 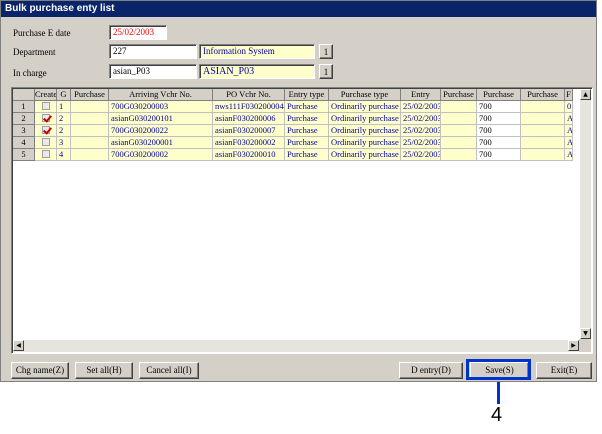 What do you see at coordinates (24, 119) in the screenshot?
I see `row-number: 2` at bounding box center [24, 119].